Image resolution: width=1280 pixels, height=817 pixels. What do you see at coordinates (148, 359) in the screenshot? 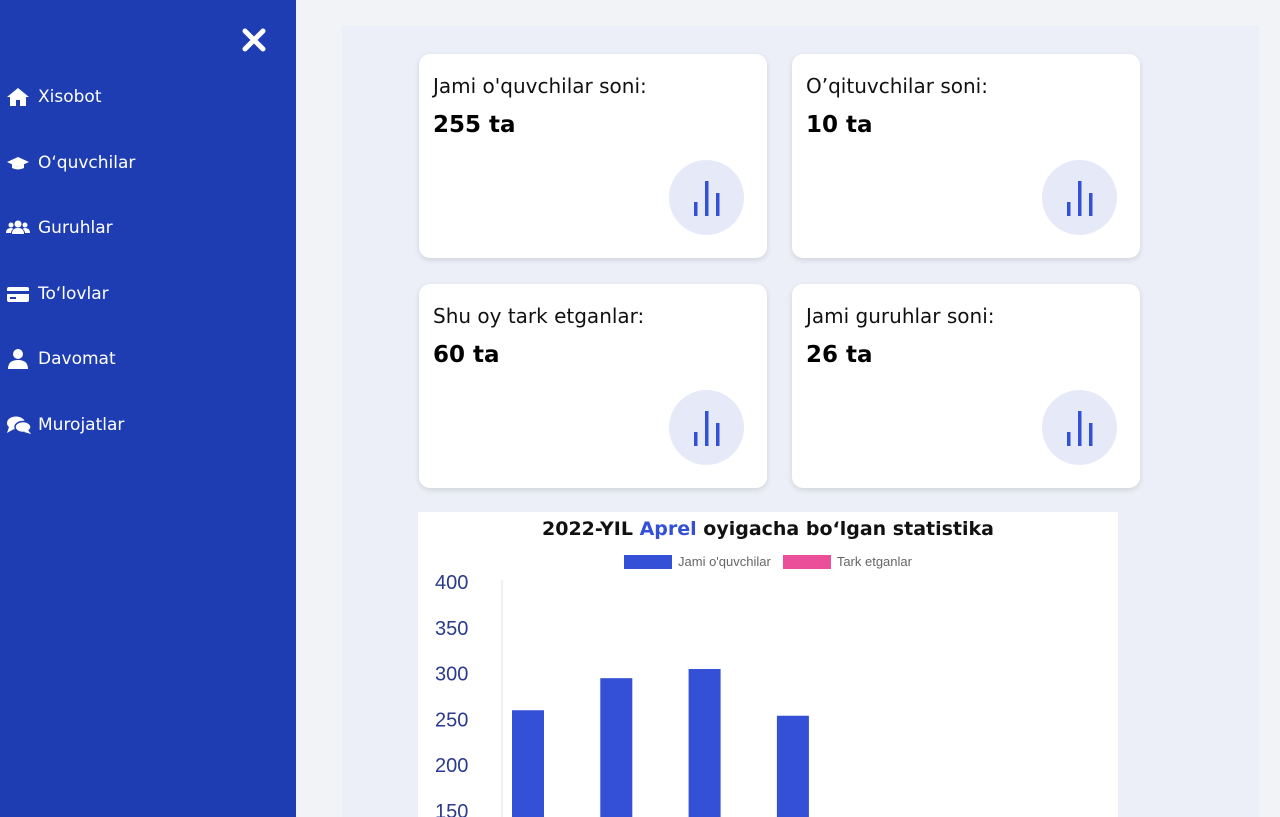
I see `sidebar-item-davomat: Davomat` at bounding box center [148, 359].